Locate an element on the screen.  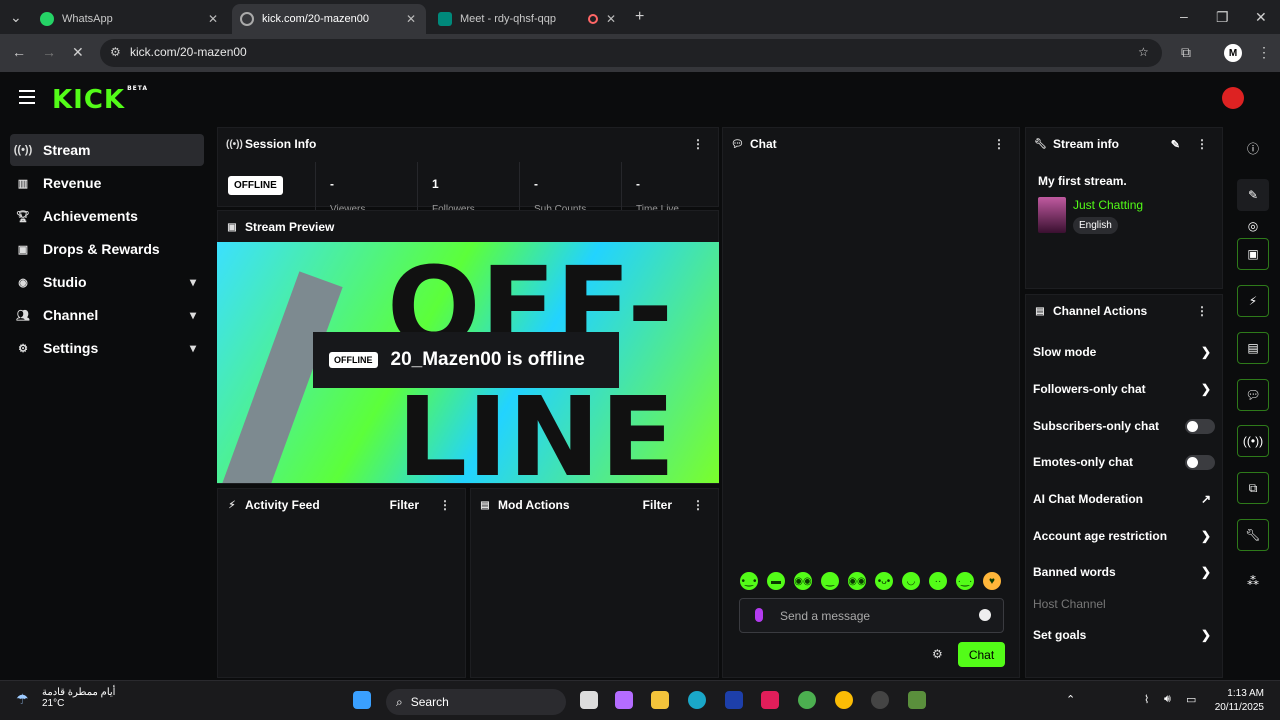
task-view-icon is located at coordinates (589, 700).